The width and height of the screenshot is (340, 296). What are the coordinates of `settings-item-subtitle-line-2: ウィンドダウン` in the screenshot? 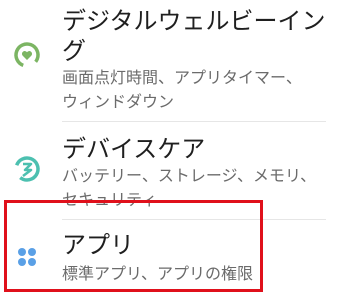 It's located at (118, 101).